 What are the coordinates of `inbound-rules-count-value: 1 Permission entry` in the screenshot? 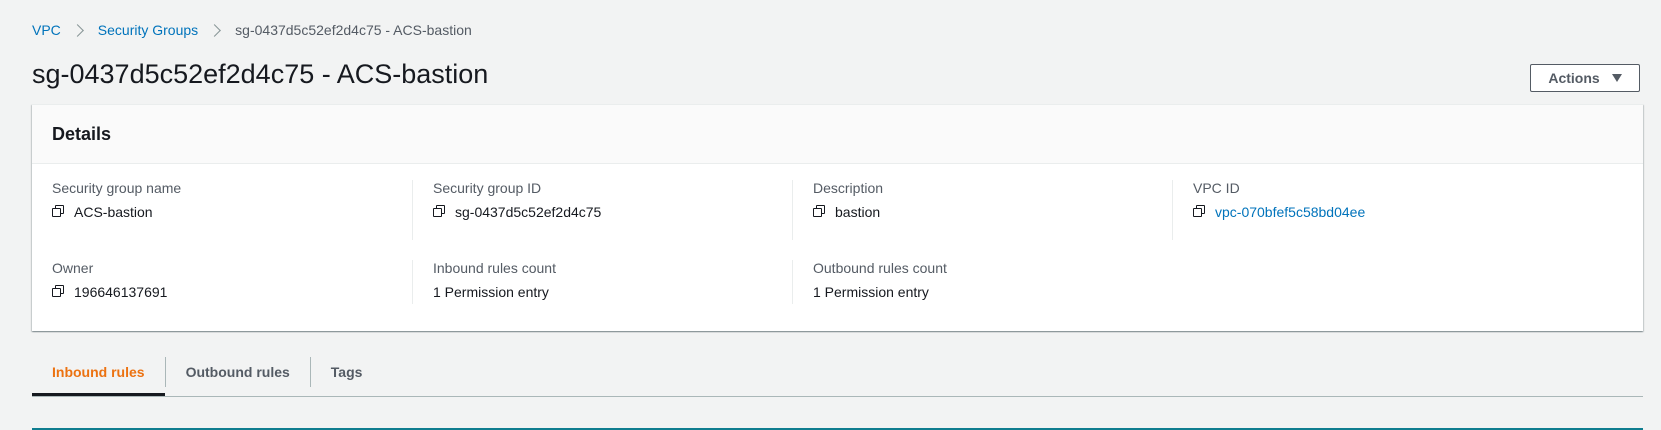 It's located at (491, 292).